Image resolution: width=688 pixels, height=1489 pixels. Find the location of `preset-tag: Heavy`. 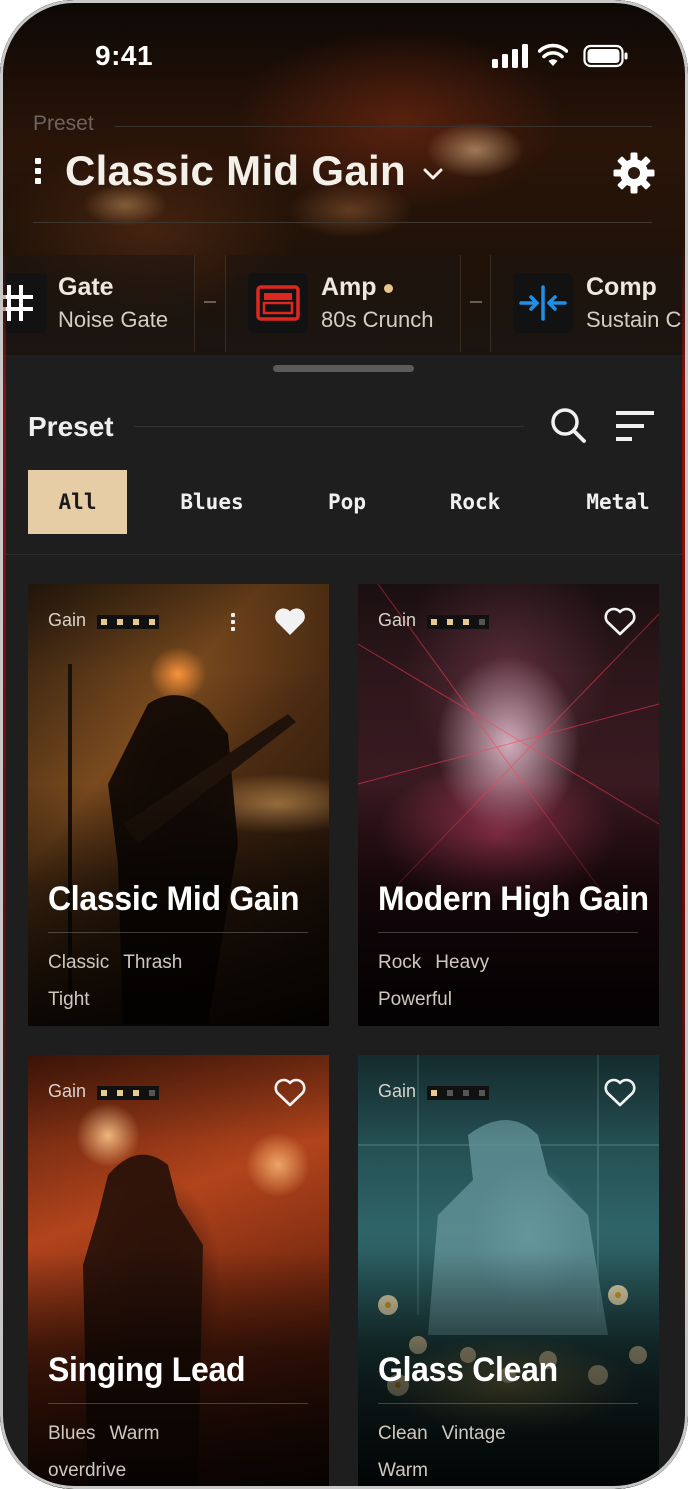

preset-tag: Heavy is located at coordinates (462, 962).